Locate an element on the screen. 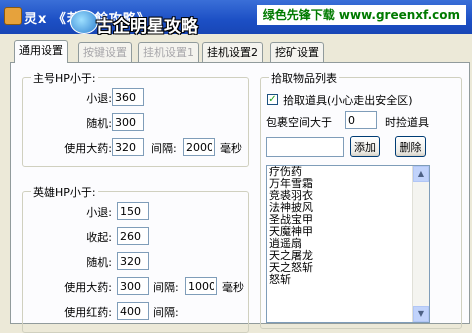 This screenshot has width=472, height=333. pickup-checkbox: ✓ is located at coordinates (272, 99).